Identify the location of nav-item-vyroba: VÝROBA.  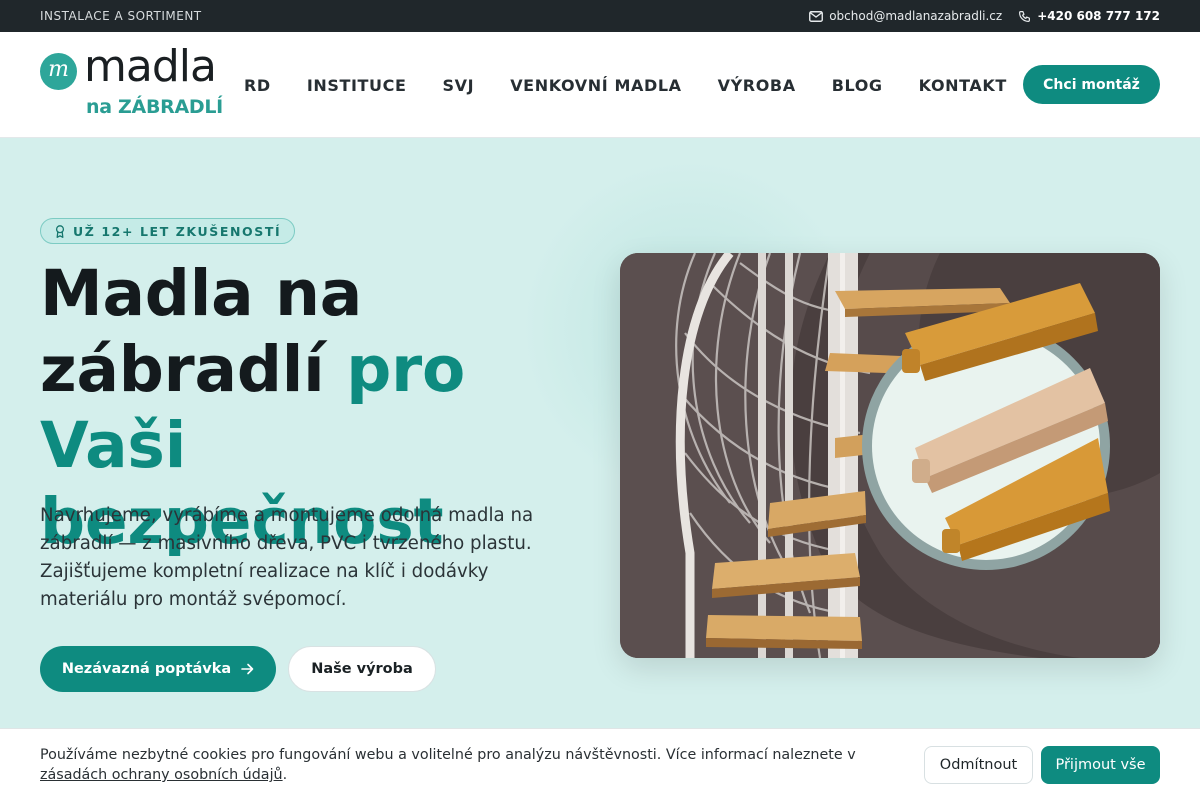
(757, 85).